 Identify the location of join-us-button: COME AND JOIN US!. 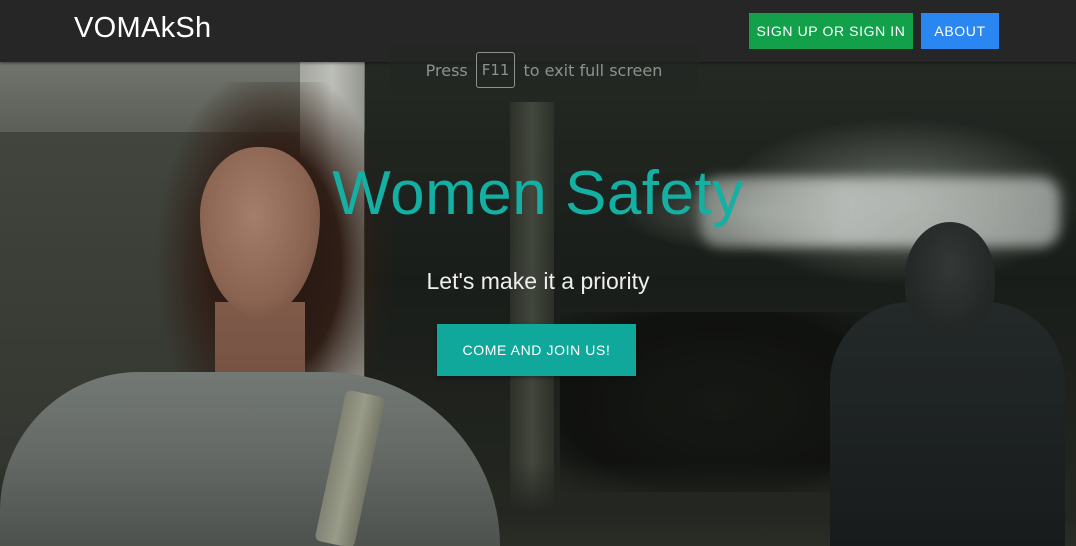
(536, 350).